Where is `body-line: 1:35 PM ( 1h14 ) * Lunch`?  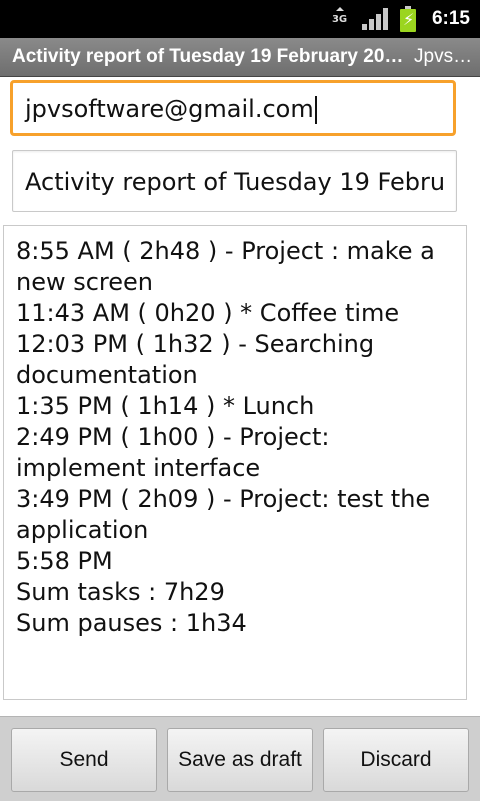
body-line: 1:35 PM ( 1h14 ) * Lunch is located at coordinates (165, 406).